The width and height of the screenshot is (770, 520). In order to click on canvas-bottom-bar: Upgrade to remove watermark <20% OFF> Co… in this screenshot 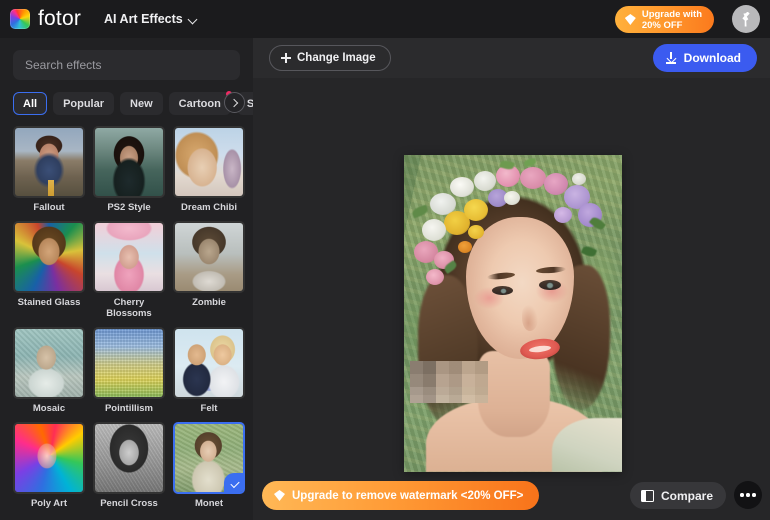, I will do `click(511, 497)`.